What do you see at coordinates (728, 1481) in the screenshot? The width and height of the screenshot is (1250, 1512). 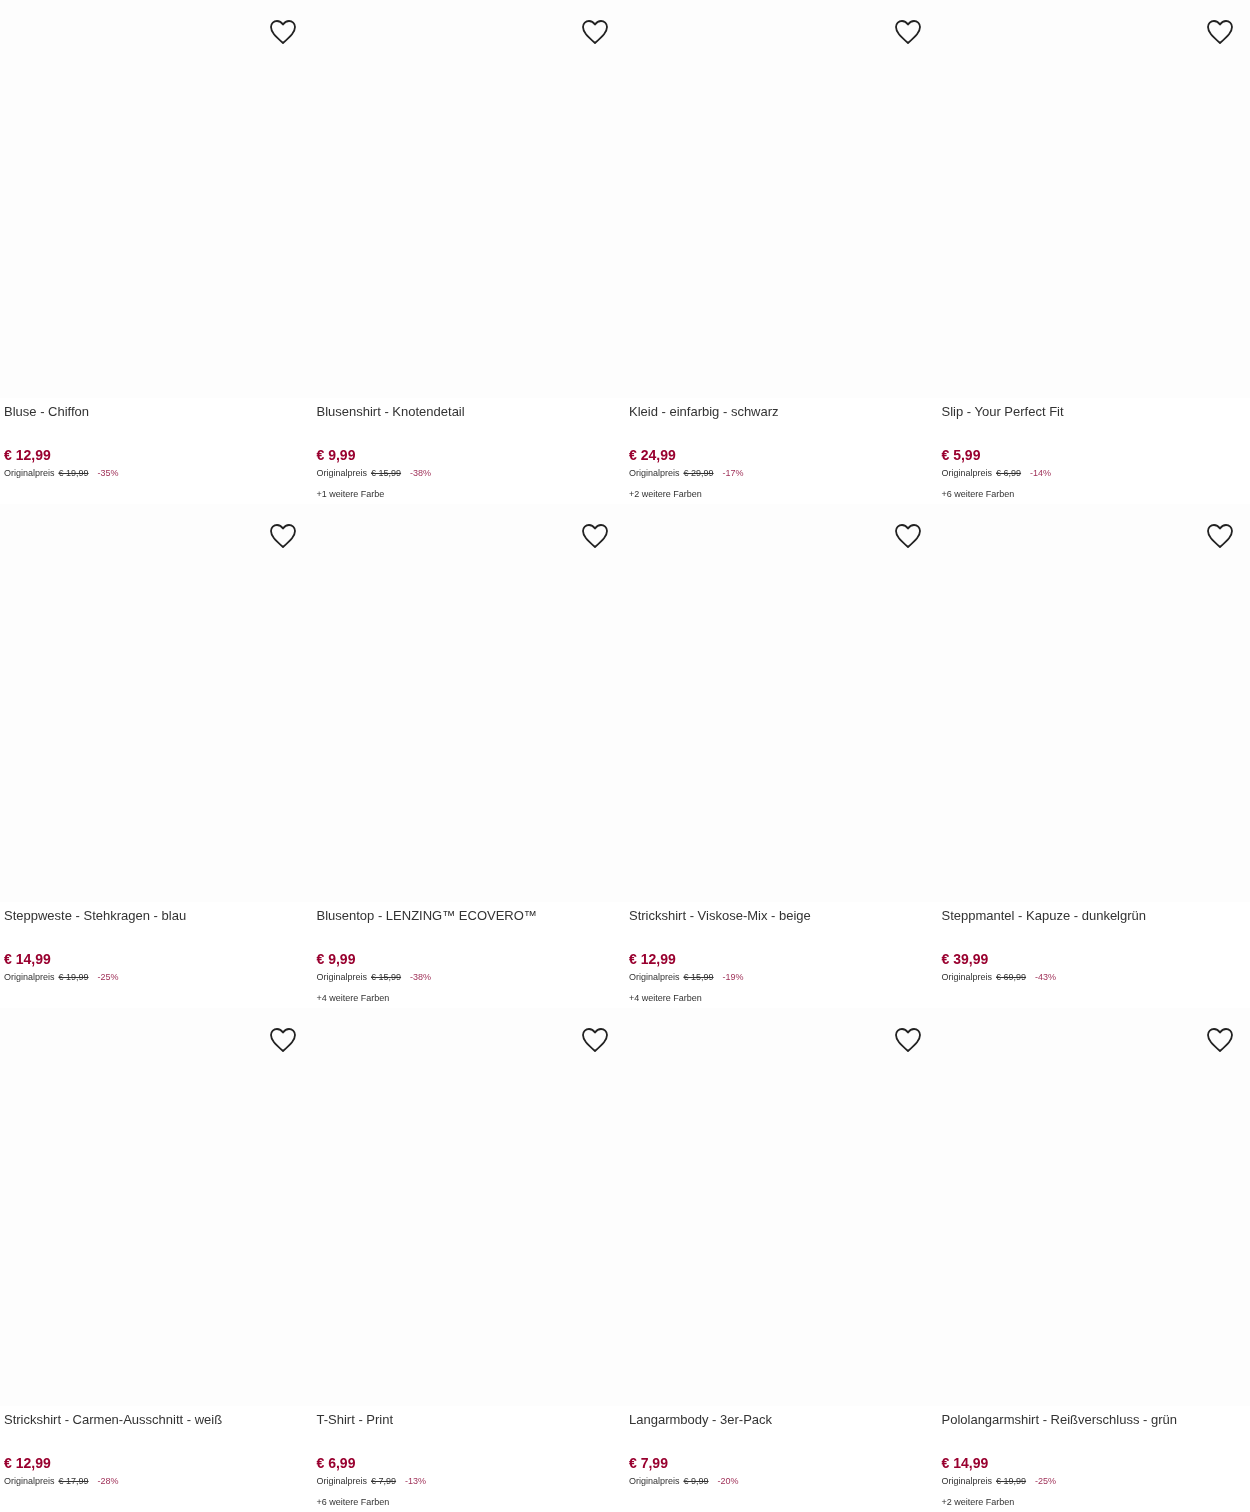 I see `discount-percentage: -20%` at bounding box center [728, 1481].